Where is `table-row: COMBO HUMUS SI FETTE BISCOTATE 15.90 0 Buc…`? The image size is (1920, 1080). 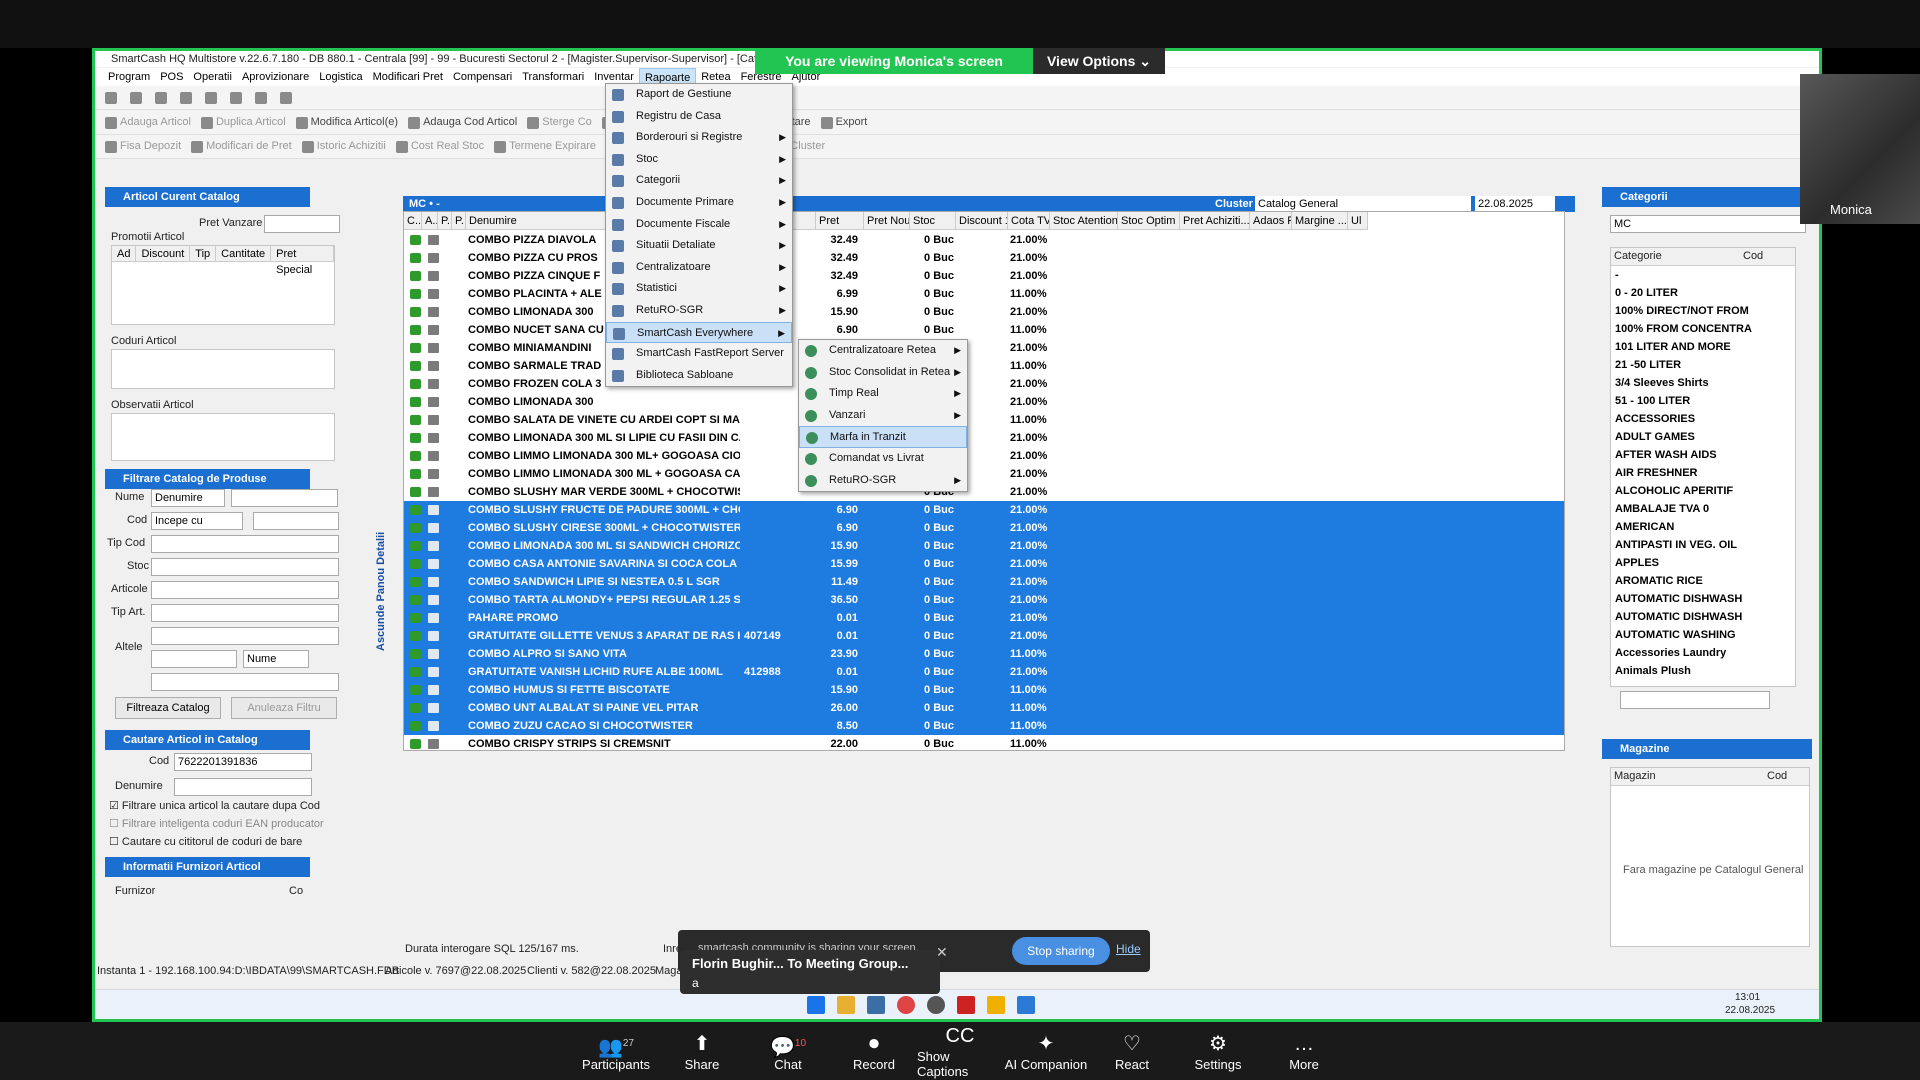
table-row: COMBO HUMUS SI FETTE BISCOTATE 15.90 0 Buc… is located at coordinates (984, 690).